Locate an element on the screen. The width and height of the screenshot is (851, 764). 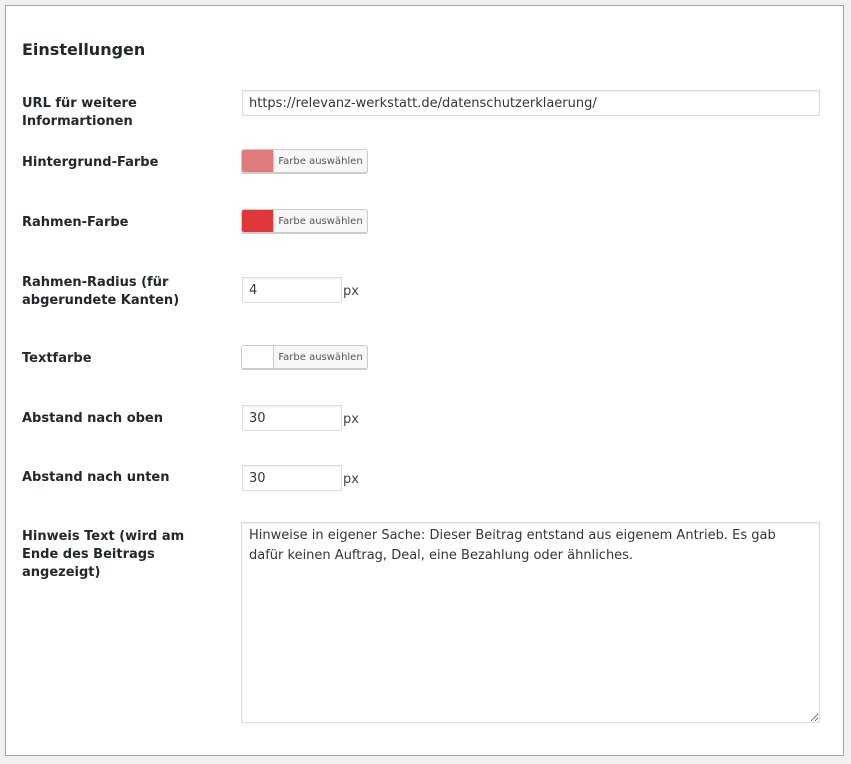
border-radius-label: Rahmen-Radius (für abgerundete Kanten) is located at coordinates (101, 291).